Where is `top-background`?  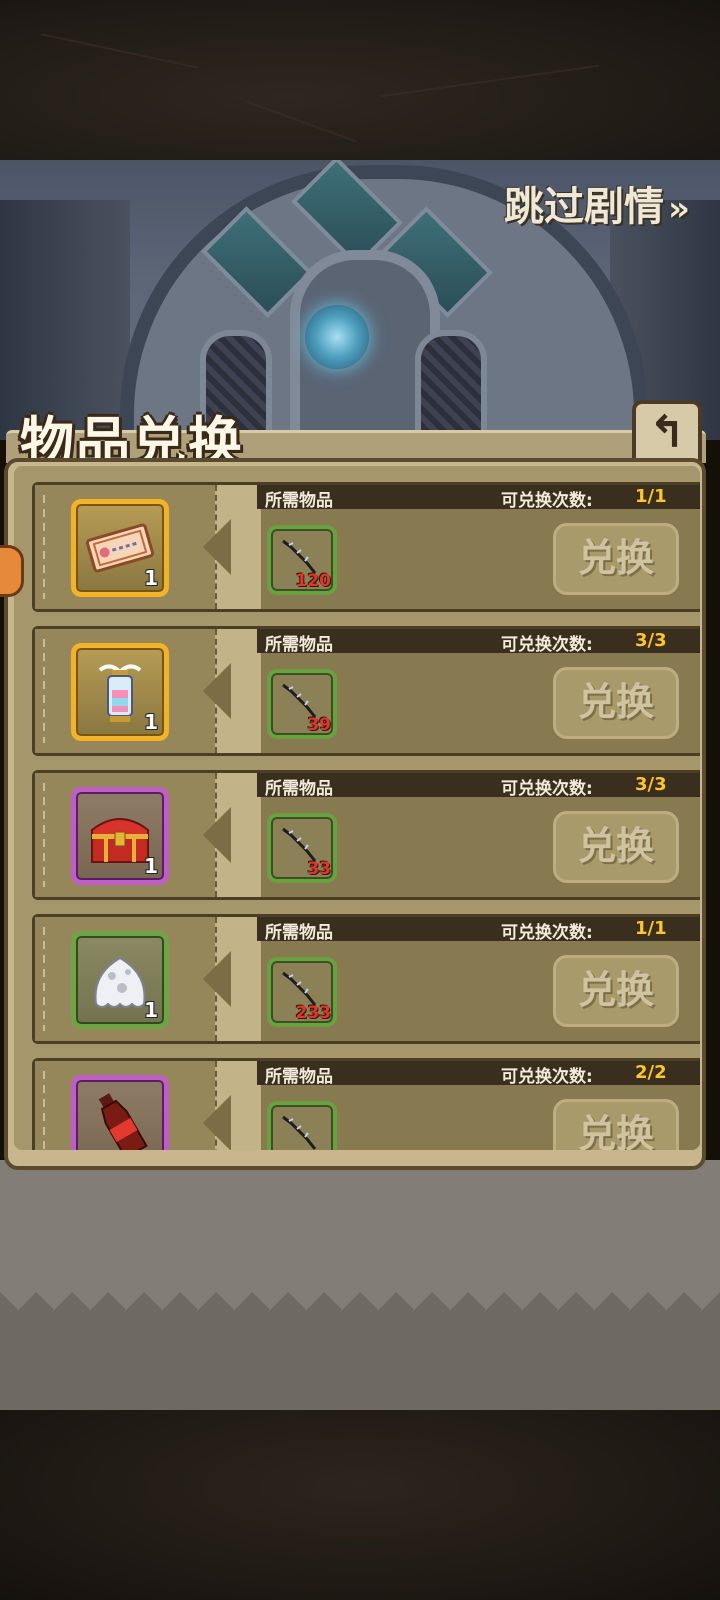
top-background is located at coordinates (360, 80).